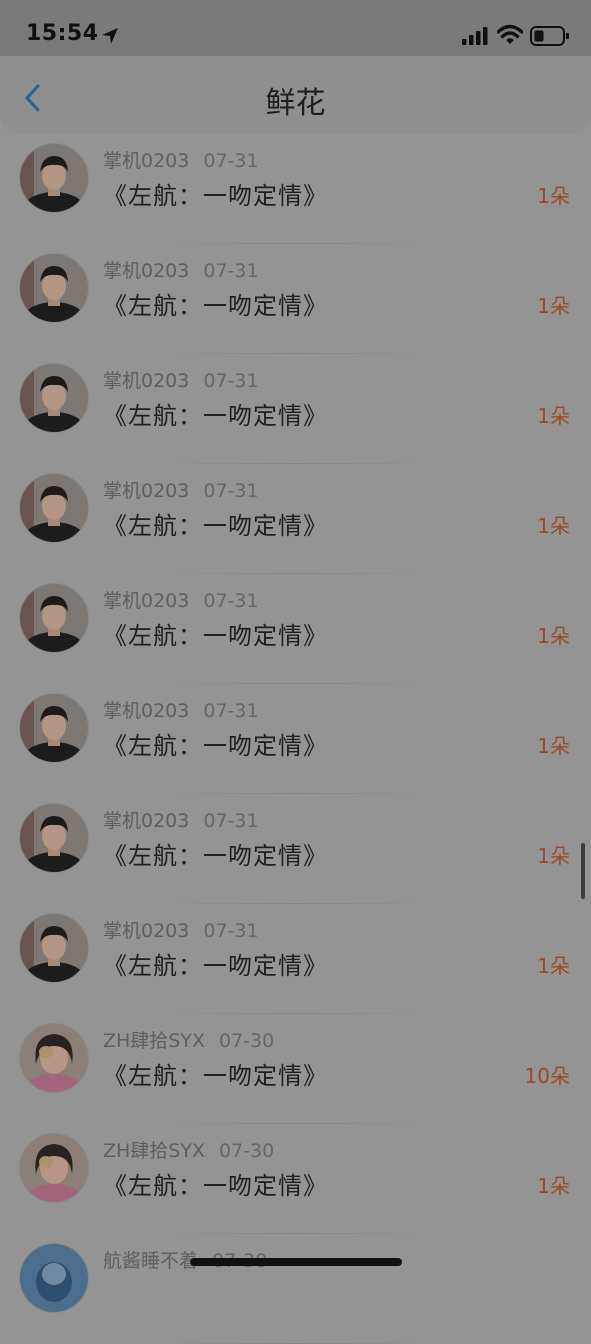 This screenshot has width=591, height=1344. What do you see at coordinates (295, 28) in the screenshot?
I see `status-bar: 15:54` at bounding box center [295, 28].